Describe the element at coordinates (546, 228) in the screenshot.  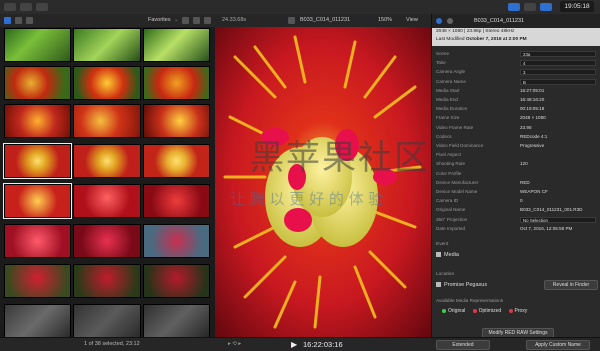
I see `inspector-row-value: Oct 7, 2016, 12:05:58 PM` at that location.